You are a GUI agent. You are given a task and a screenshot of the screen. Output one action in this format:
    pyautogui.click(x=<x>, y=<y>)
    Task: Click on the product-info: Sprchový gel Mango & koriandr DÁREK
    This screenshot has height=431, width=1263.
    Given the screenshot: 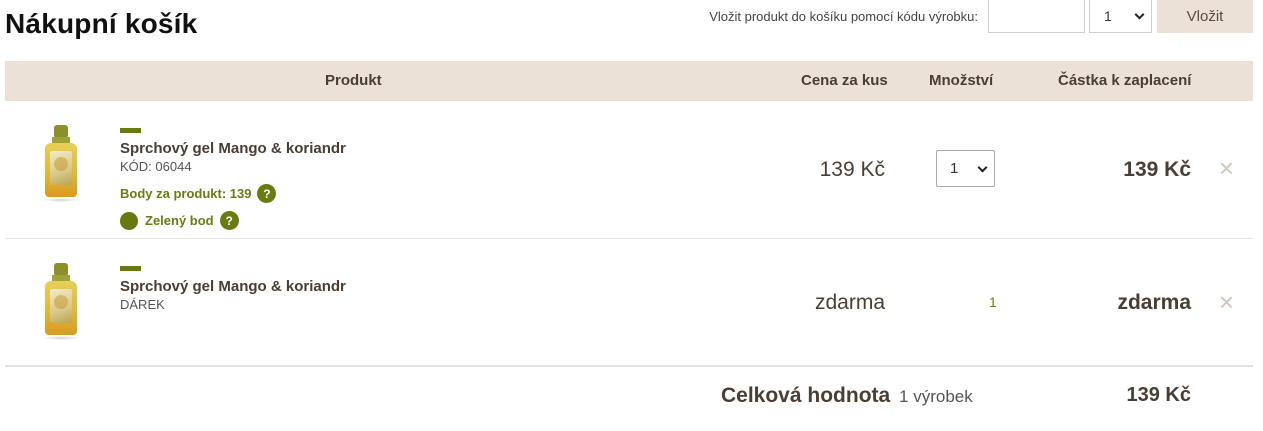 What is the action you would take?
    pyautogui.click(x=233, y=289)
    